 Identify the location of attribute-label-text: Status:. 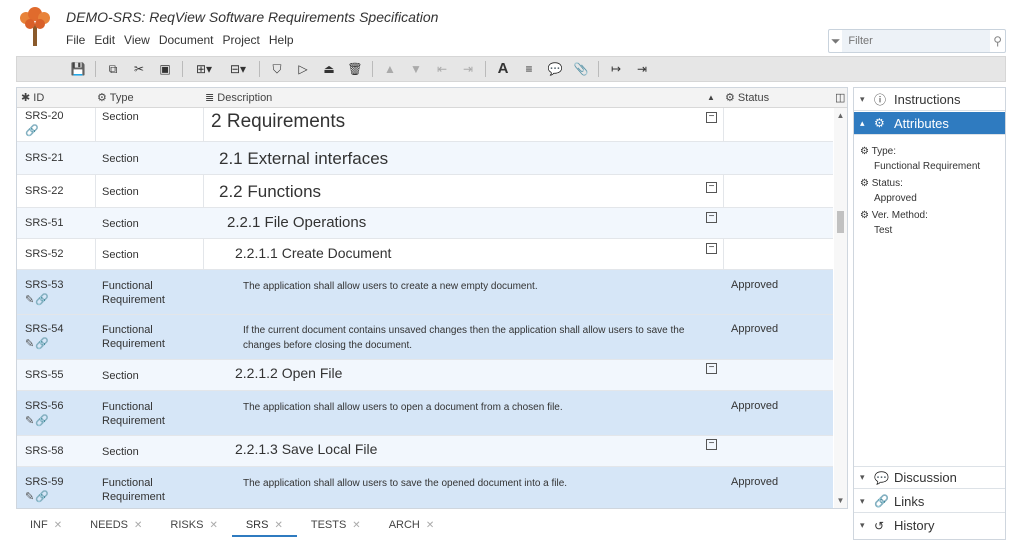
(887, 183).